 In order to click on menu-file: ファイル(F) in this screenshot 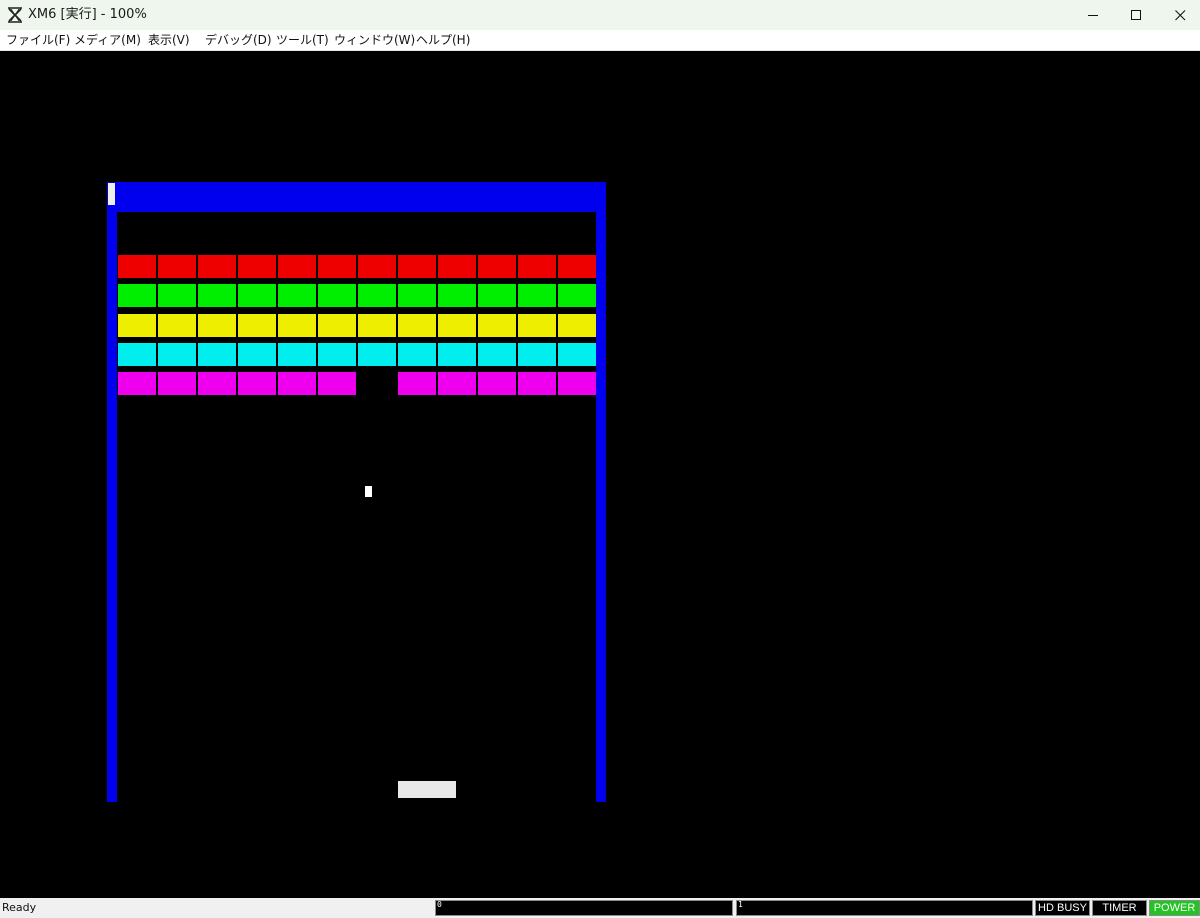, I will do `click(38, 40)`.